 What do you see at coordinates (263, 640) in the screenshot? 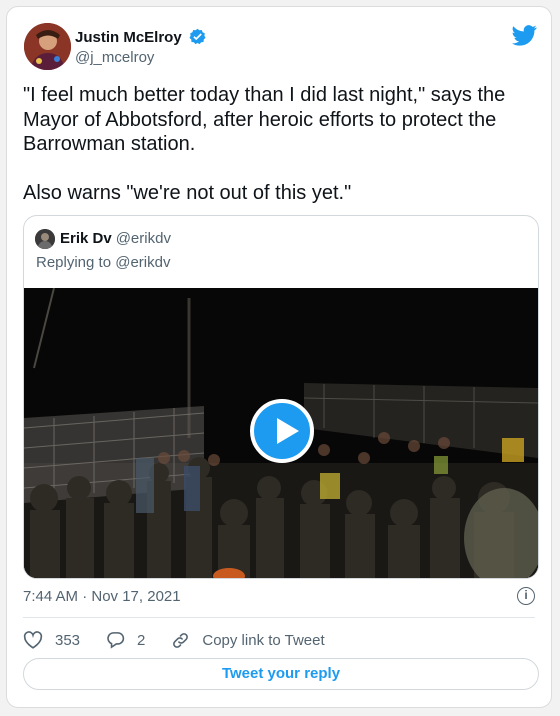
I see `copy-link-label: Copy link to Tweet` at bounding box center [263, 640].